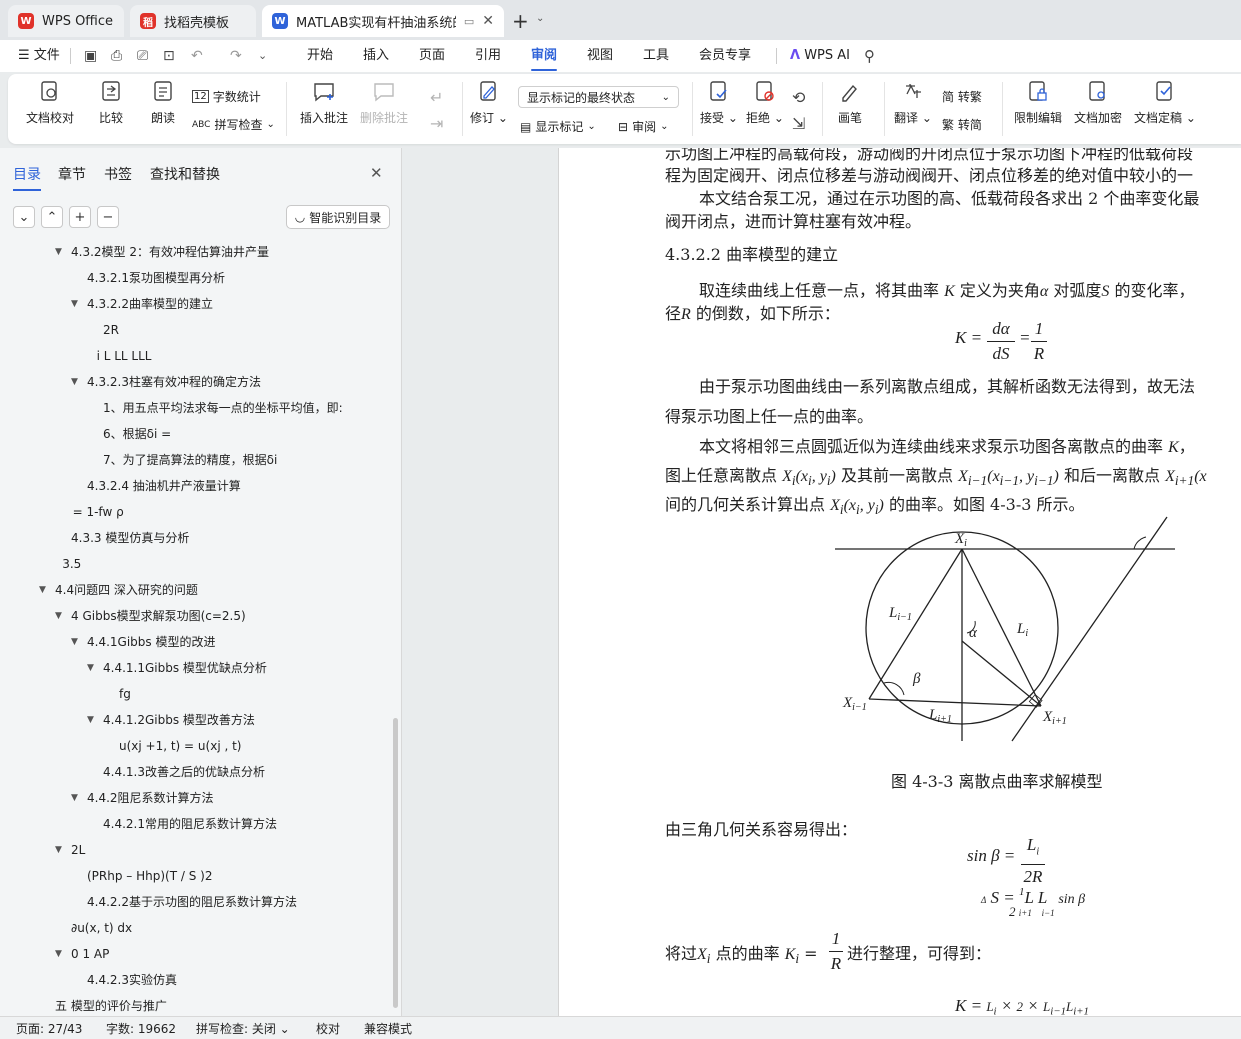 The image size is (1241, 1039). What do you see at coordinates (66, 21) in the screenshot?
I see `tab-wps-office: W WPS Office` at bounding box center [66, 21].